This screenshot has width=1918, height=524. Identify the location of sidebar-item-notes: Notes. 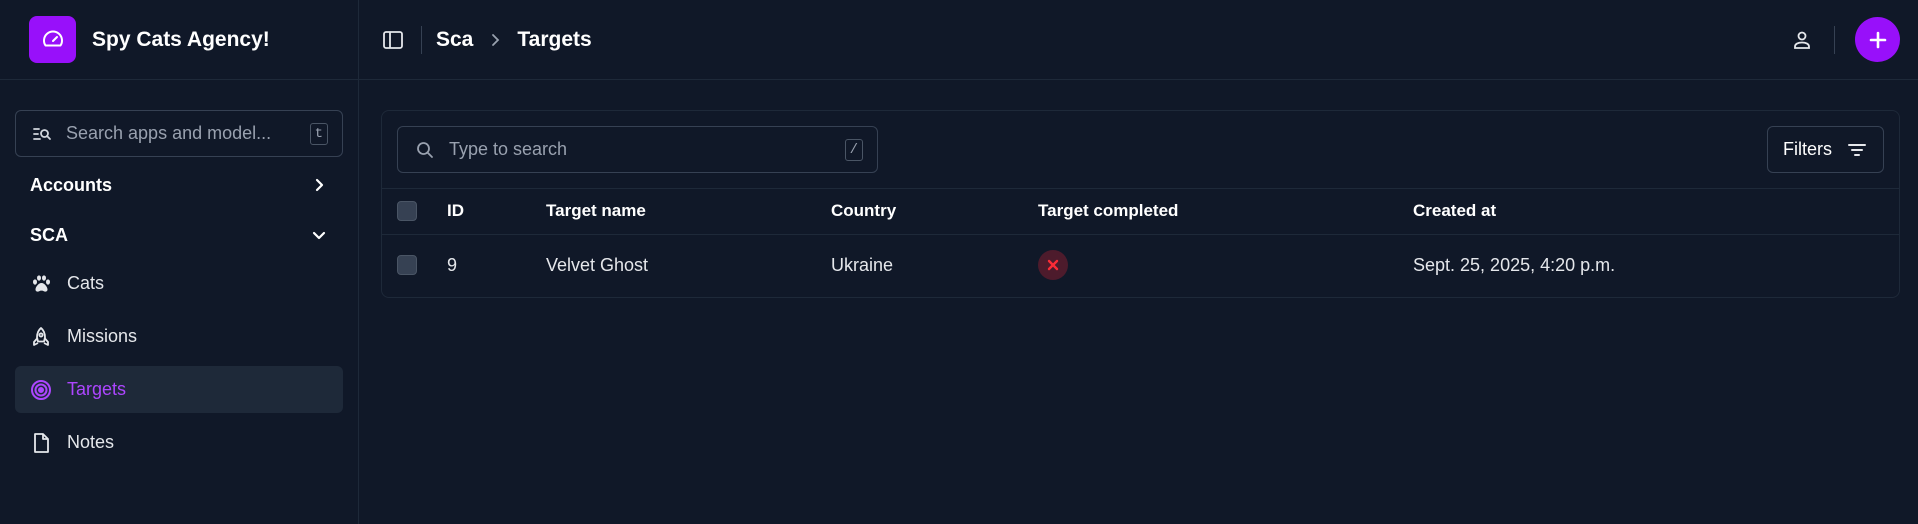
(179, 442).